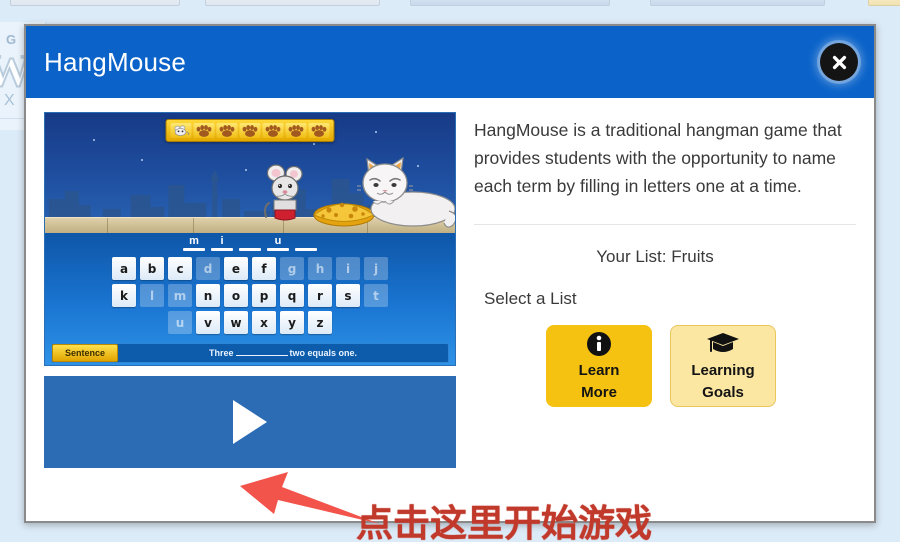  I want to click on keyboard-row: uvwxyz, so click(250, 322).